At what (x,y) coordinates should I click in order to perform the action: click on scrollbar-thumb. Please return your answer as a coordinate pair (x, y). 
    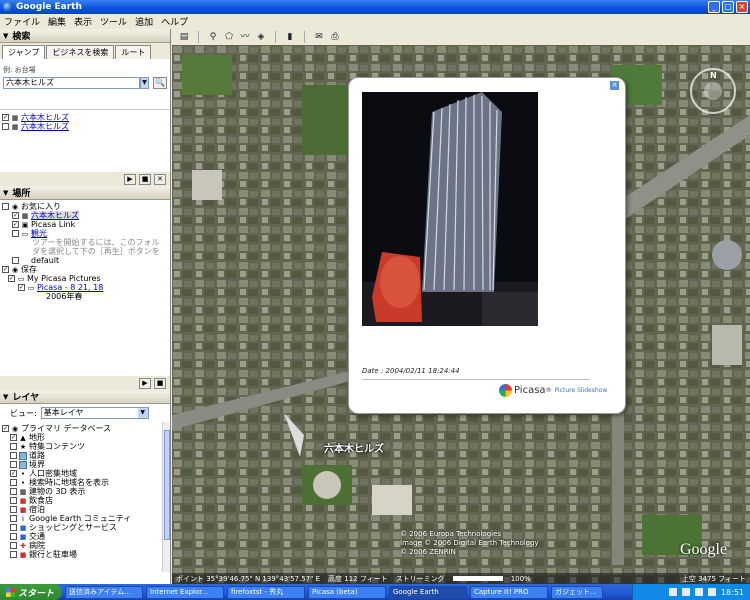
    Looking at the image, I should click on (167, 485).